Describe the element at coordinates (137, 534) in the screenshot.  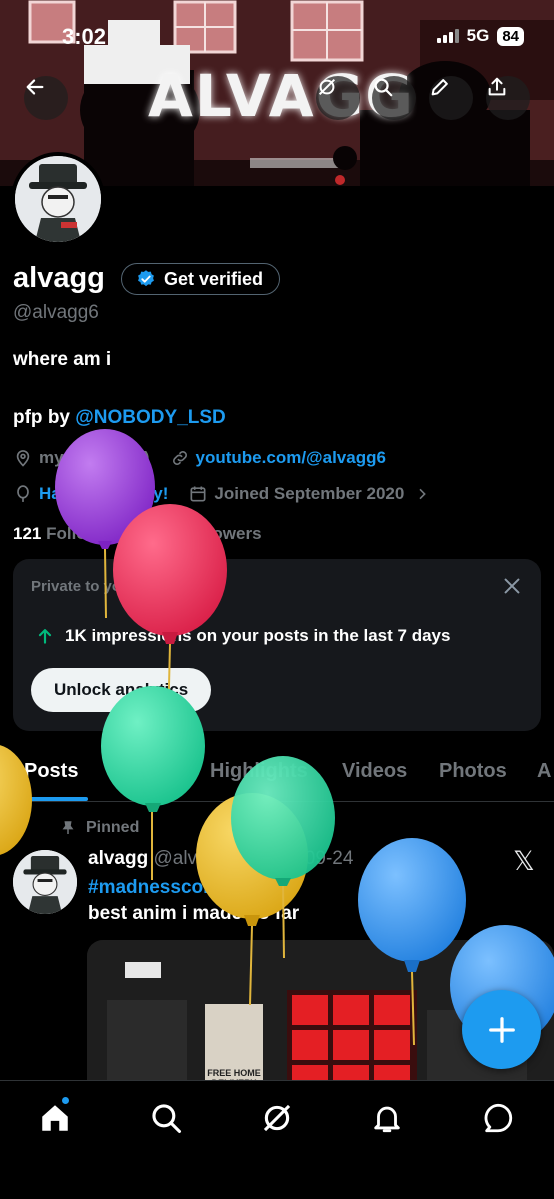
I see `follow-stats: 121 Following 123 Followers` at that location.